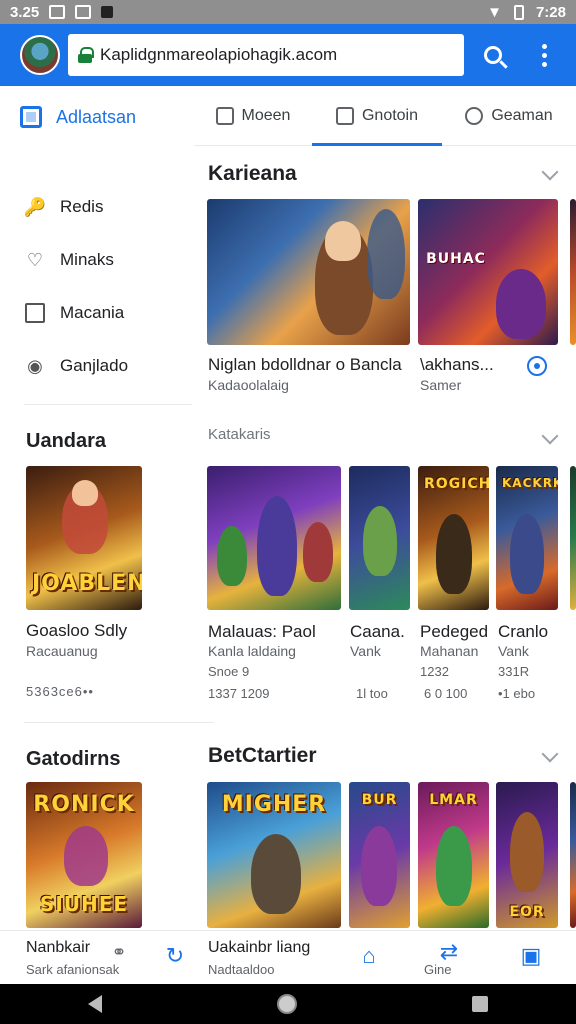 This screenshot has width=576, height=1024. Describe the element at coordinates (274, 804) in the screenshot. I see `cover-title: MIGHER` at that location.